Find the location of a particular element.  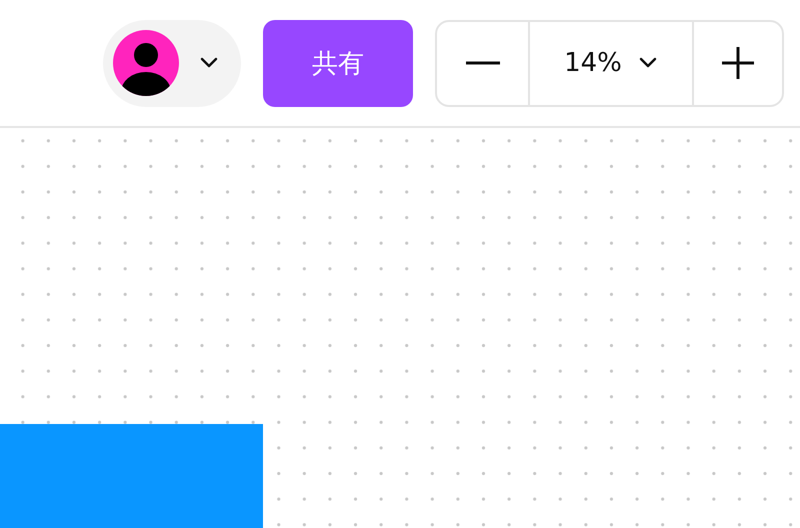

zoom-level-dropdown: 14% is located at coordinates (611, 63).